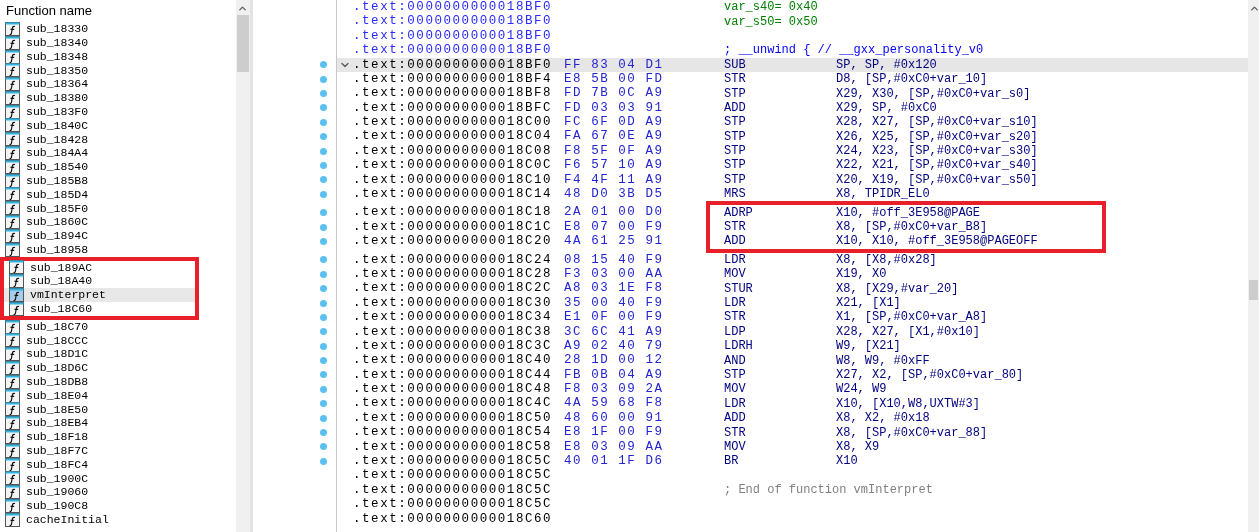  I want to click on mnemonic: STR, so click(735, 432).